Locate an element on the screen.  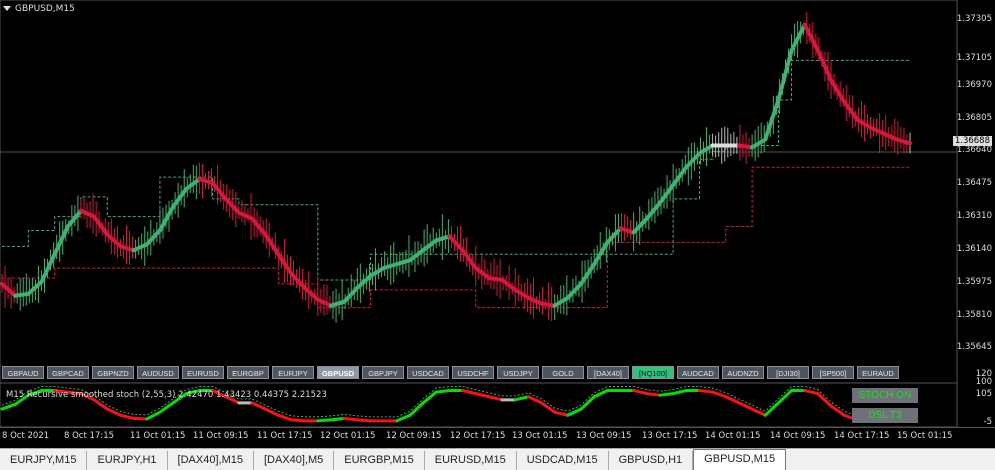
stoch-scale-105: 105 is located at coordinates (983, 394).